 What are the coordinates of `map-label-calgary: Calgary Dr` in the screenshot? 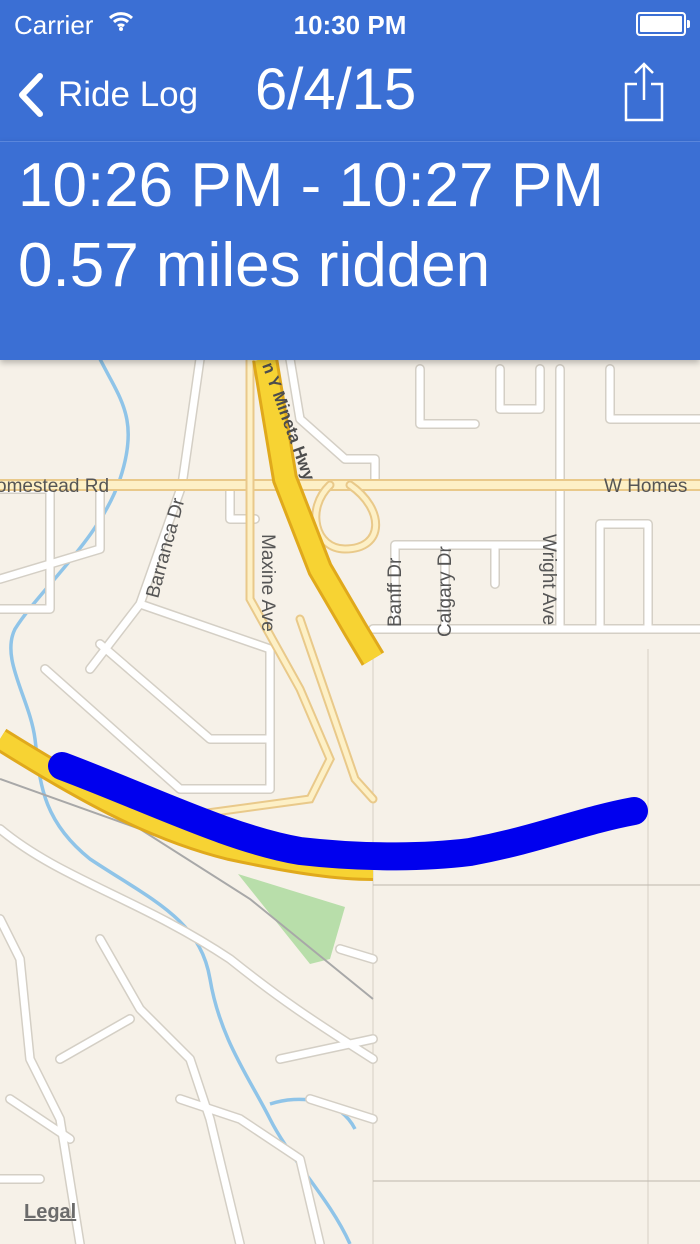 It's located at (445, 591).